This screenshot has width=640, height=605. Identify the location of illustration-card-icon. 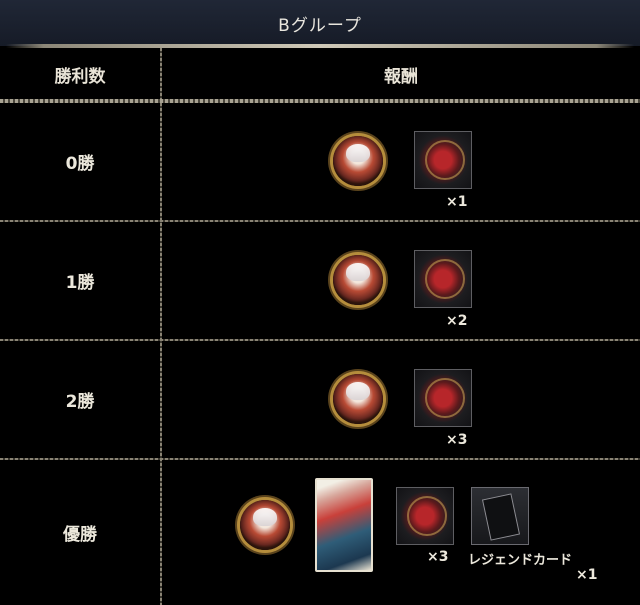
(344, 525).